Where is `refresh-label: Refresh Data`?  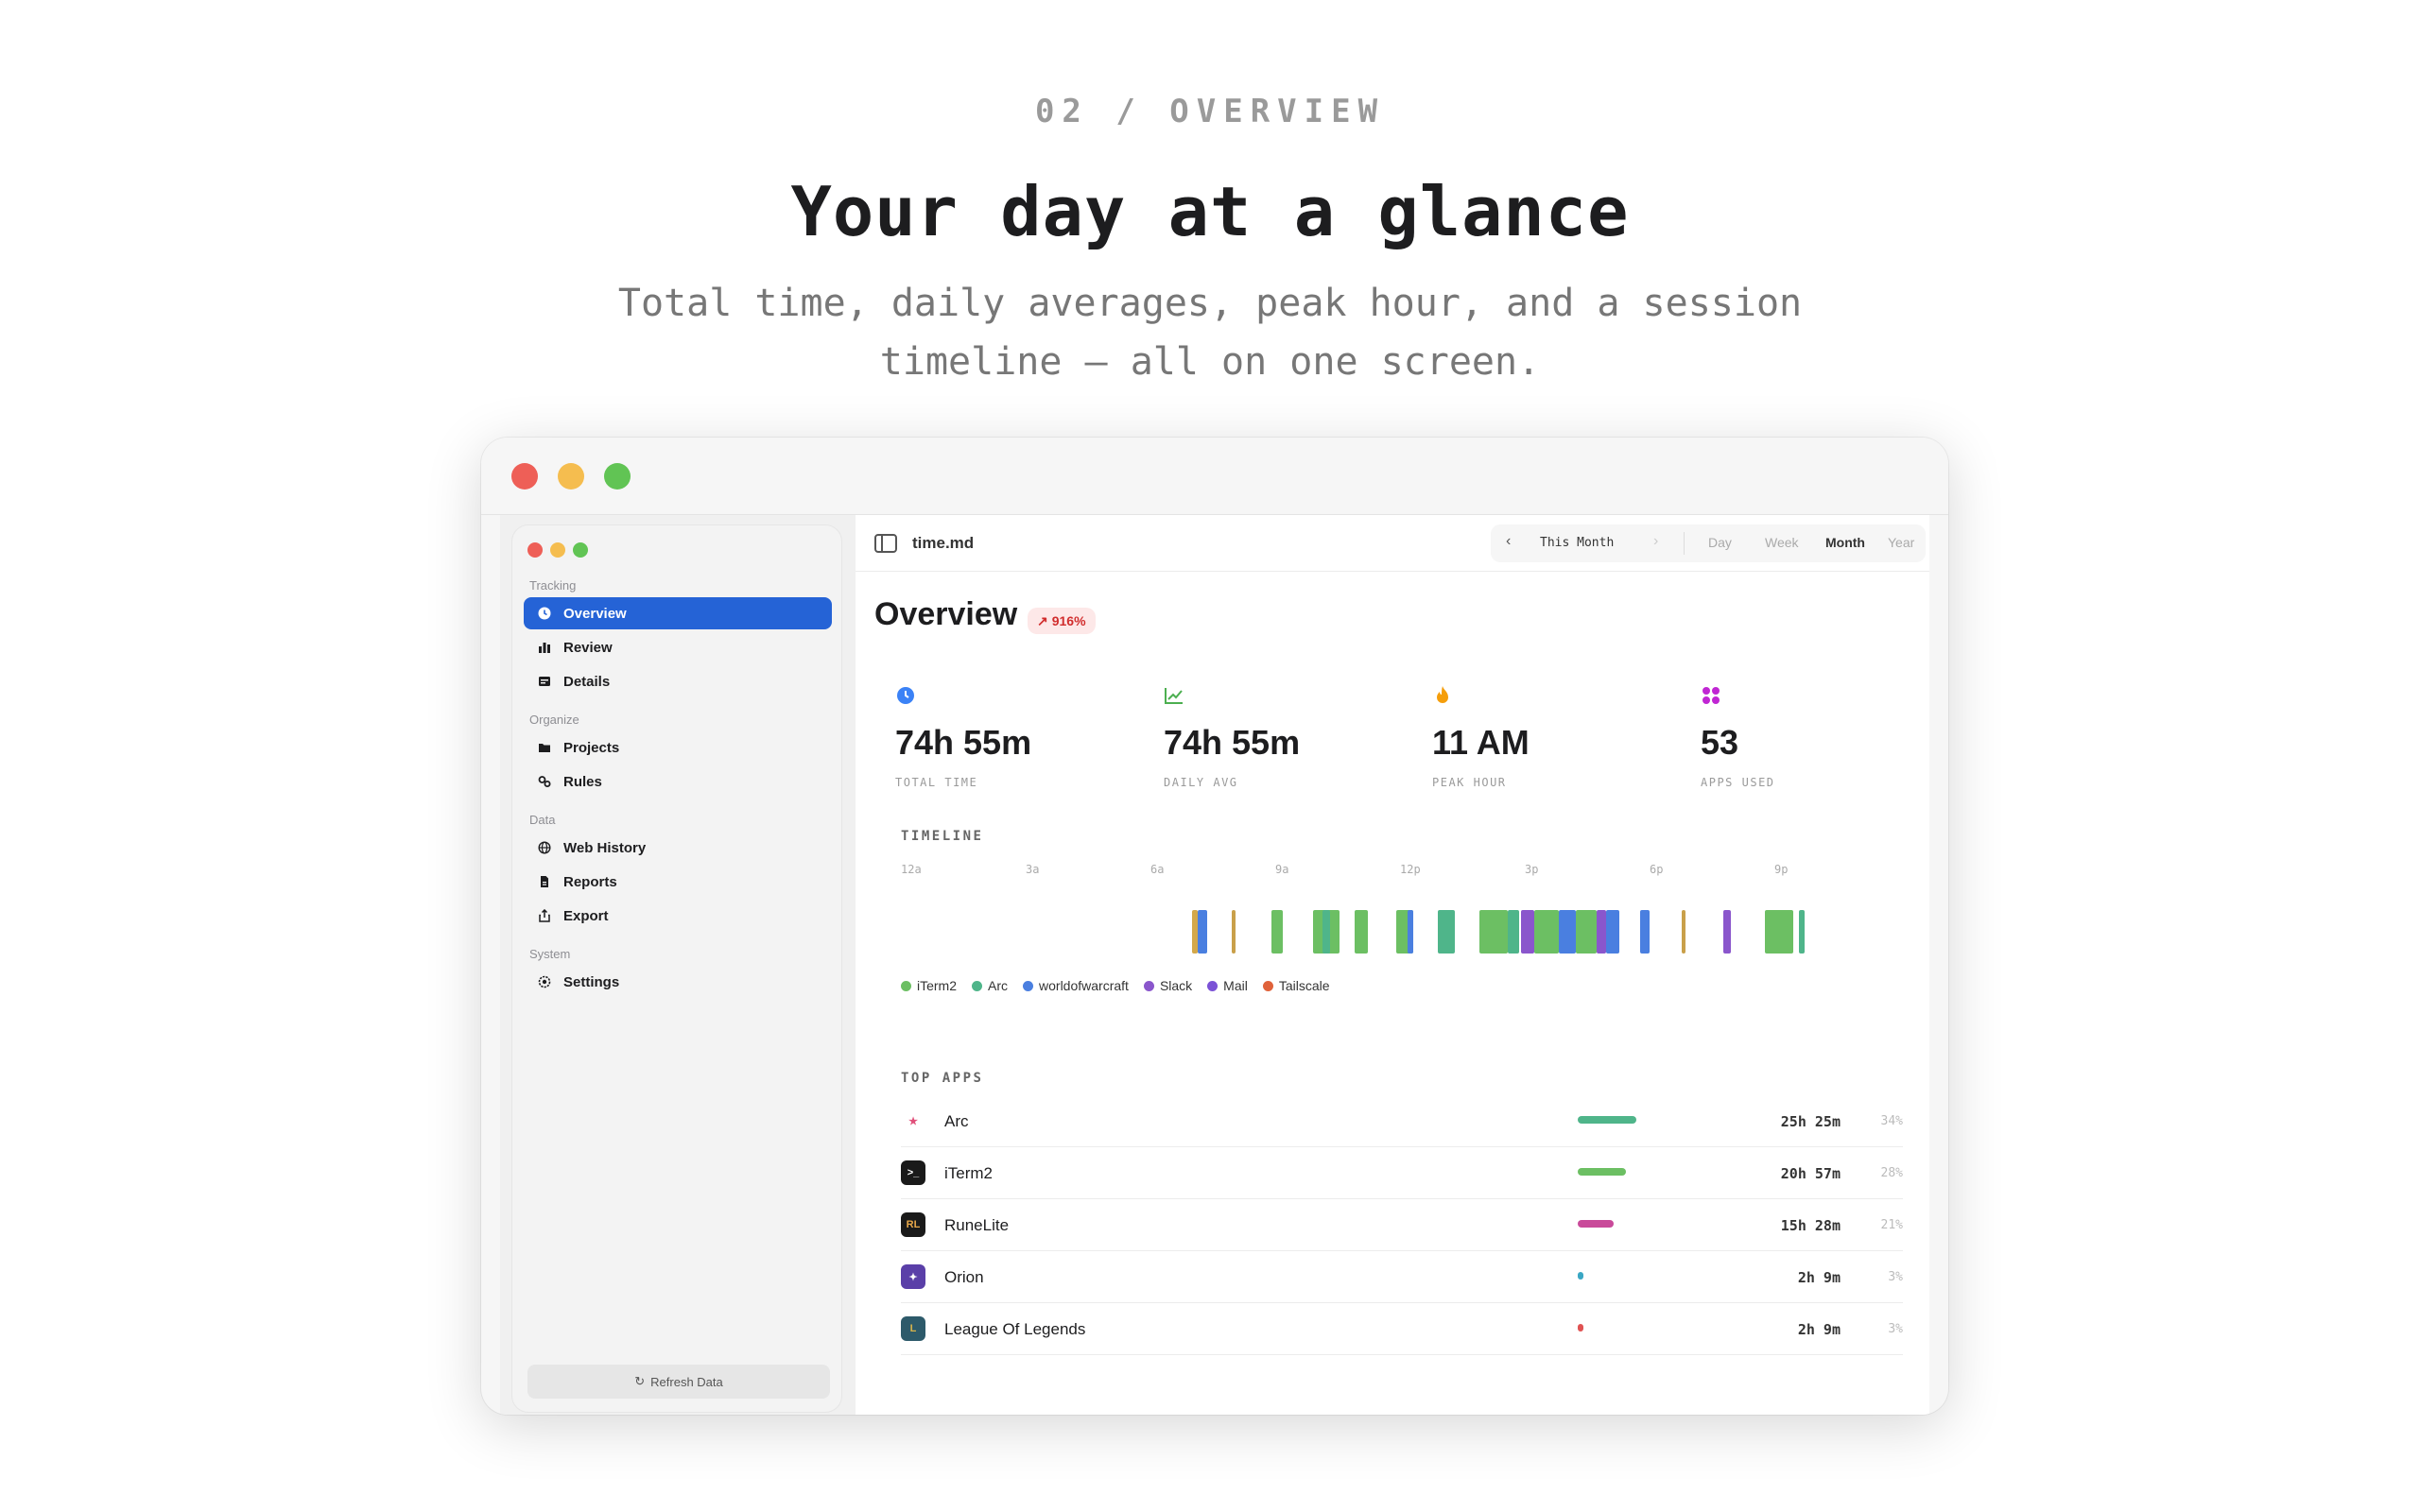
refresh-label: Refresh Data is located at coordinates (686, 1381).